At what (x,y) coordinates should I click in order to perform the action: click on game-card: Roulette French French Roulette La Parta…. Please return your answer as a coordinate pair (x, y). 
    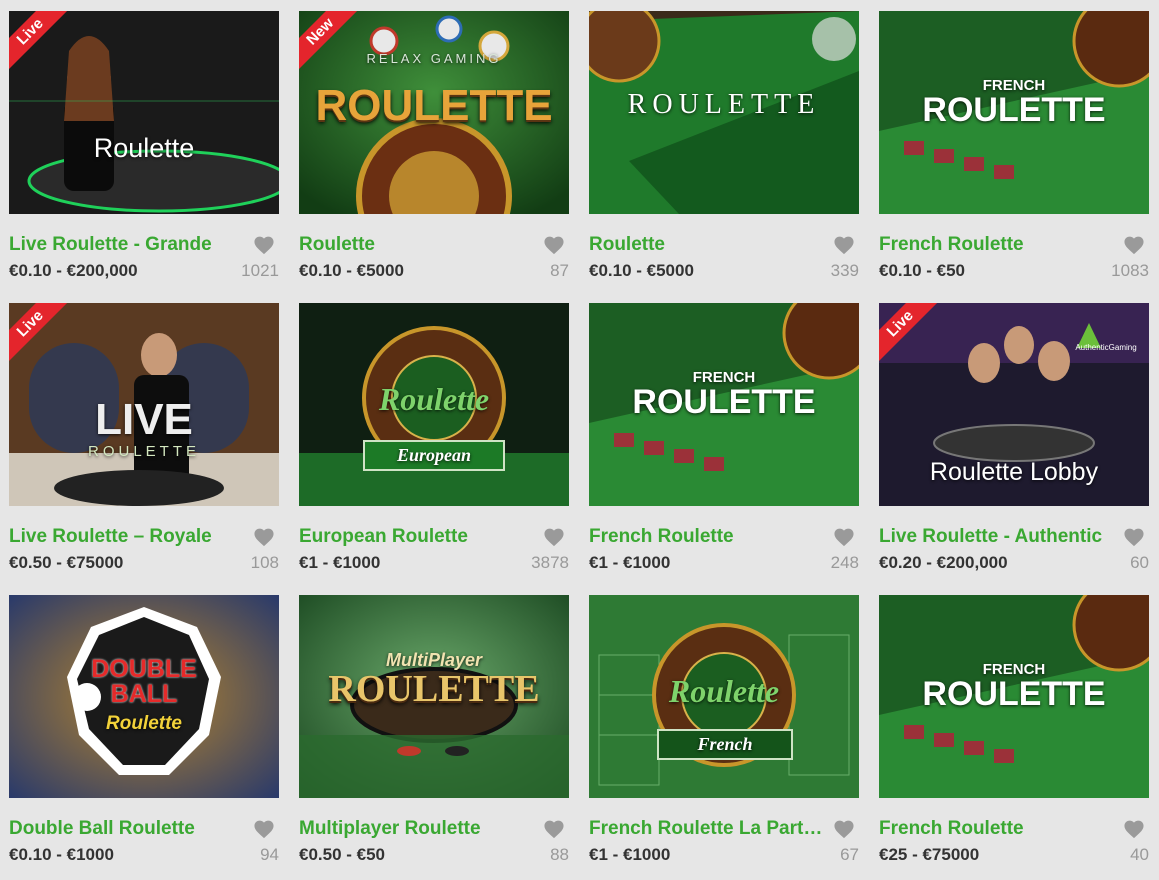
    Looking at the image, I should click on (724, 737).